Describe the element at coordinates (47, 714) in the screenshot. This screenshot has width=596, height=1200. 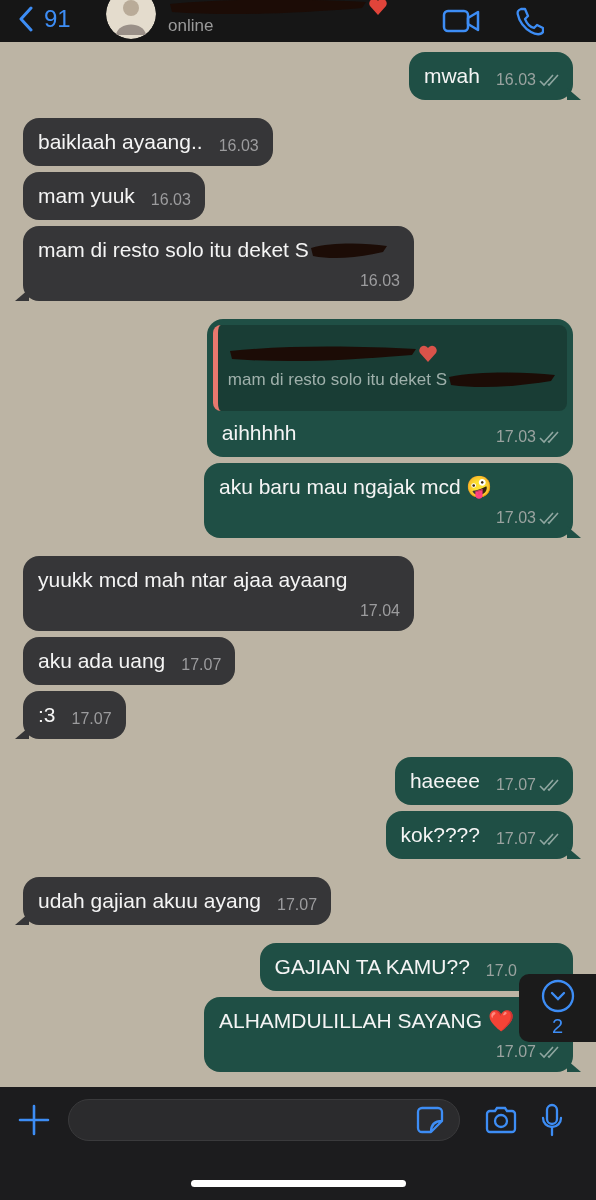
I see `message-text: :3` at that location.